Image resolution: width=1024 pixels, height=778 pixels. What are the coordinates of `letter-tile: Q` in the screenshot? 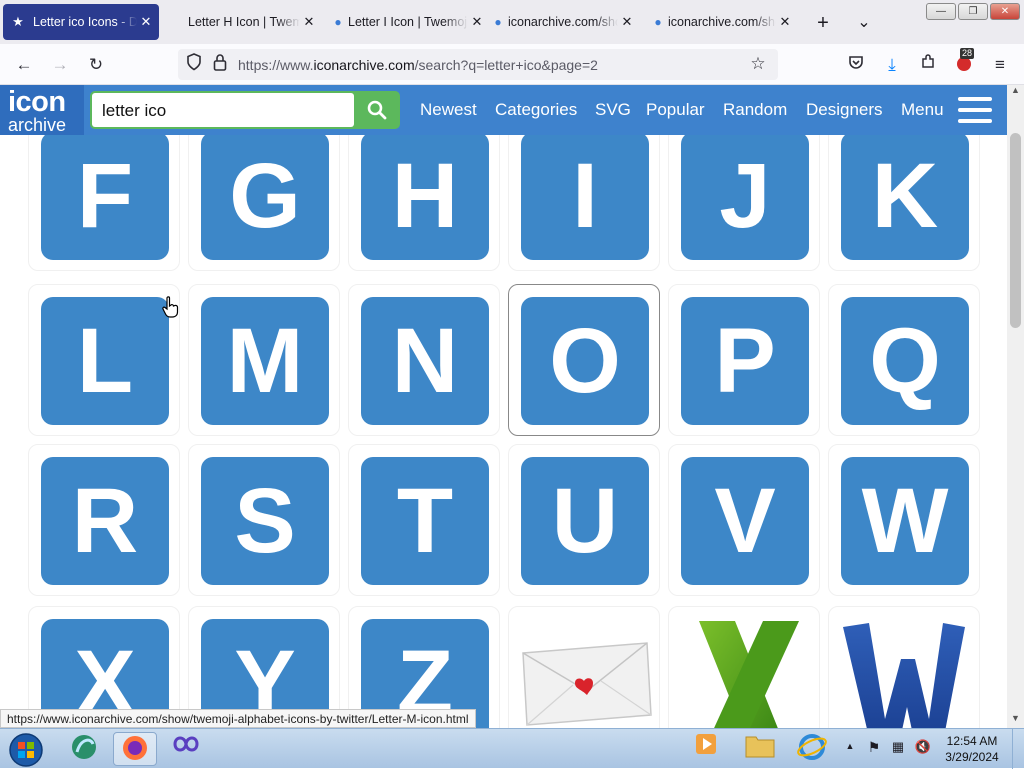 It's located at (905, 361).